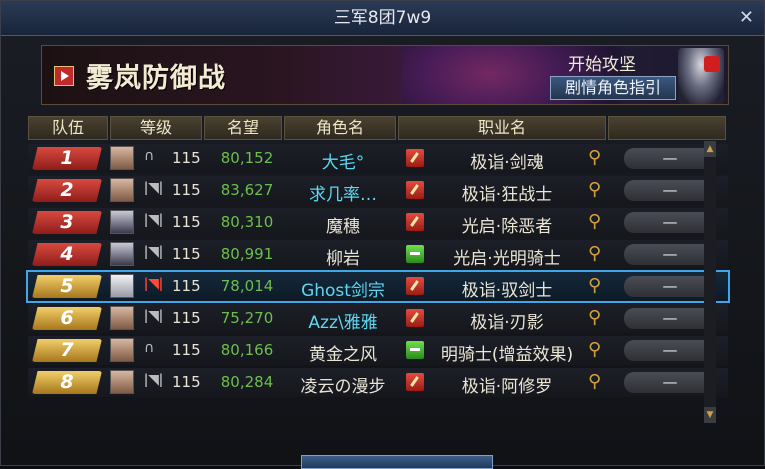 This screenshot has width=765, height=469. I want to click on close-icon: ✕, so click(746, 18).